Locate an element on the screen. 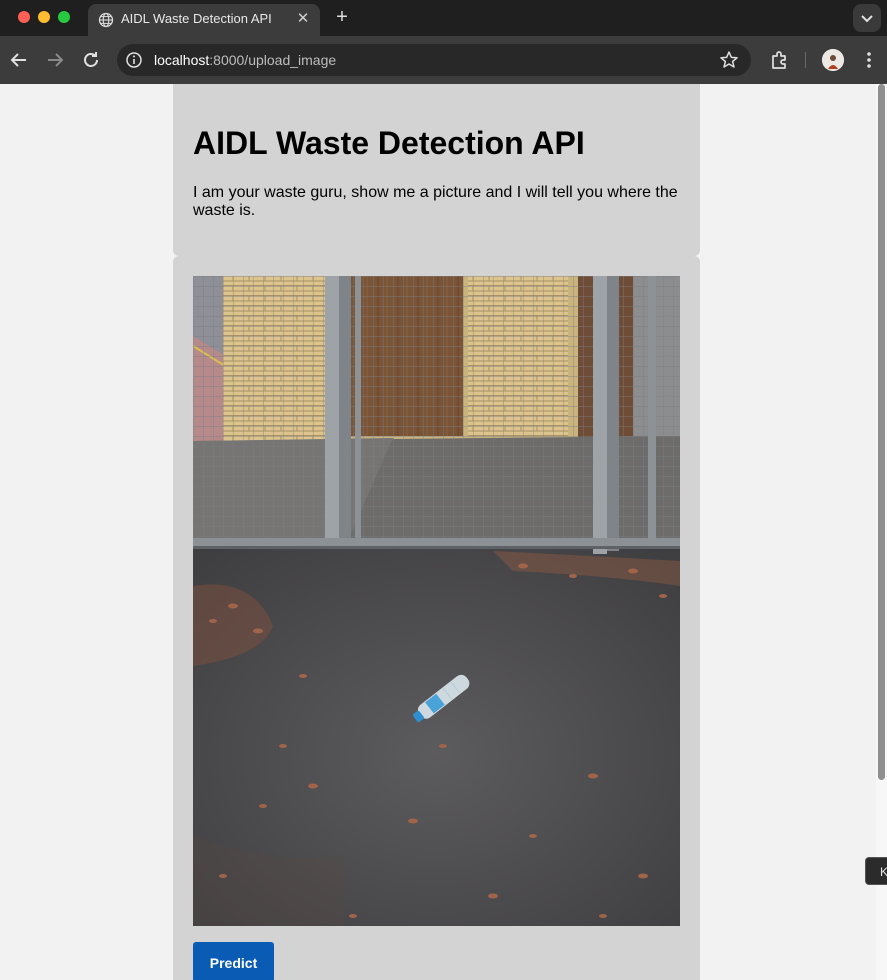 The image size is (887, 980). chevron-down-icon is located at coordinates (867, 19).